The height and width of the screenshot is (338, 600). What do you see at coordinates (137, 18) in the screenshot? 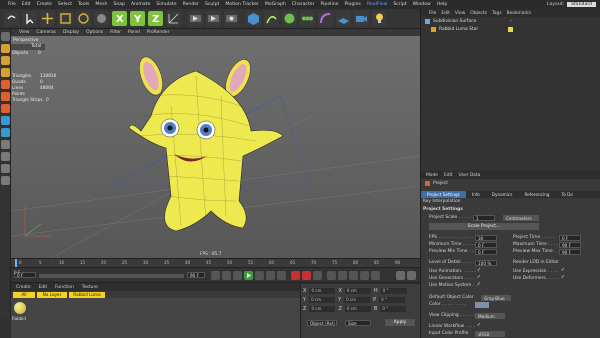
I see `y-axis-lock-icon: Y` at bounding box center [137, 18].